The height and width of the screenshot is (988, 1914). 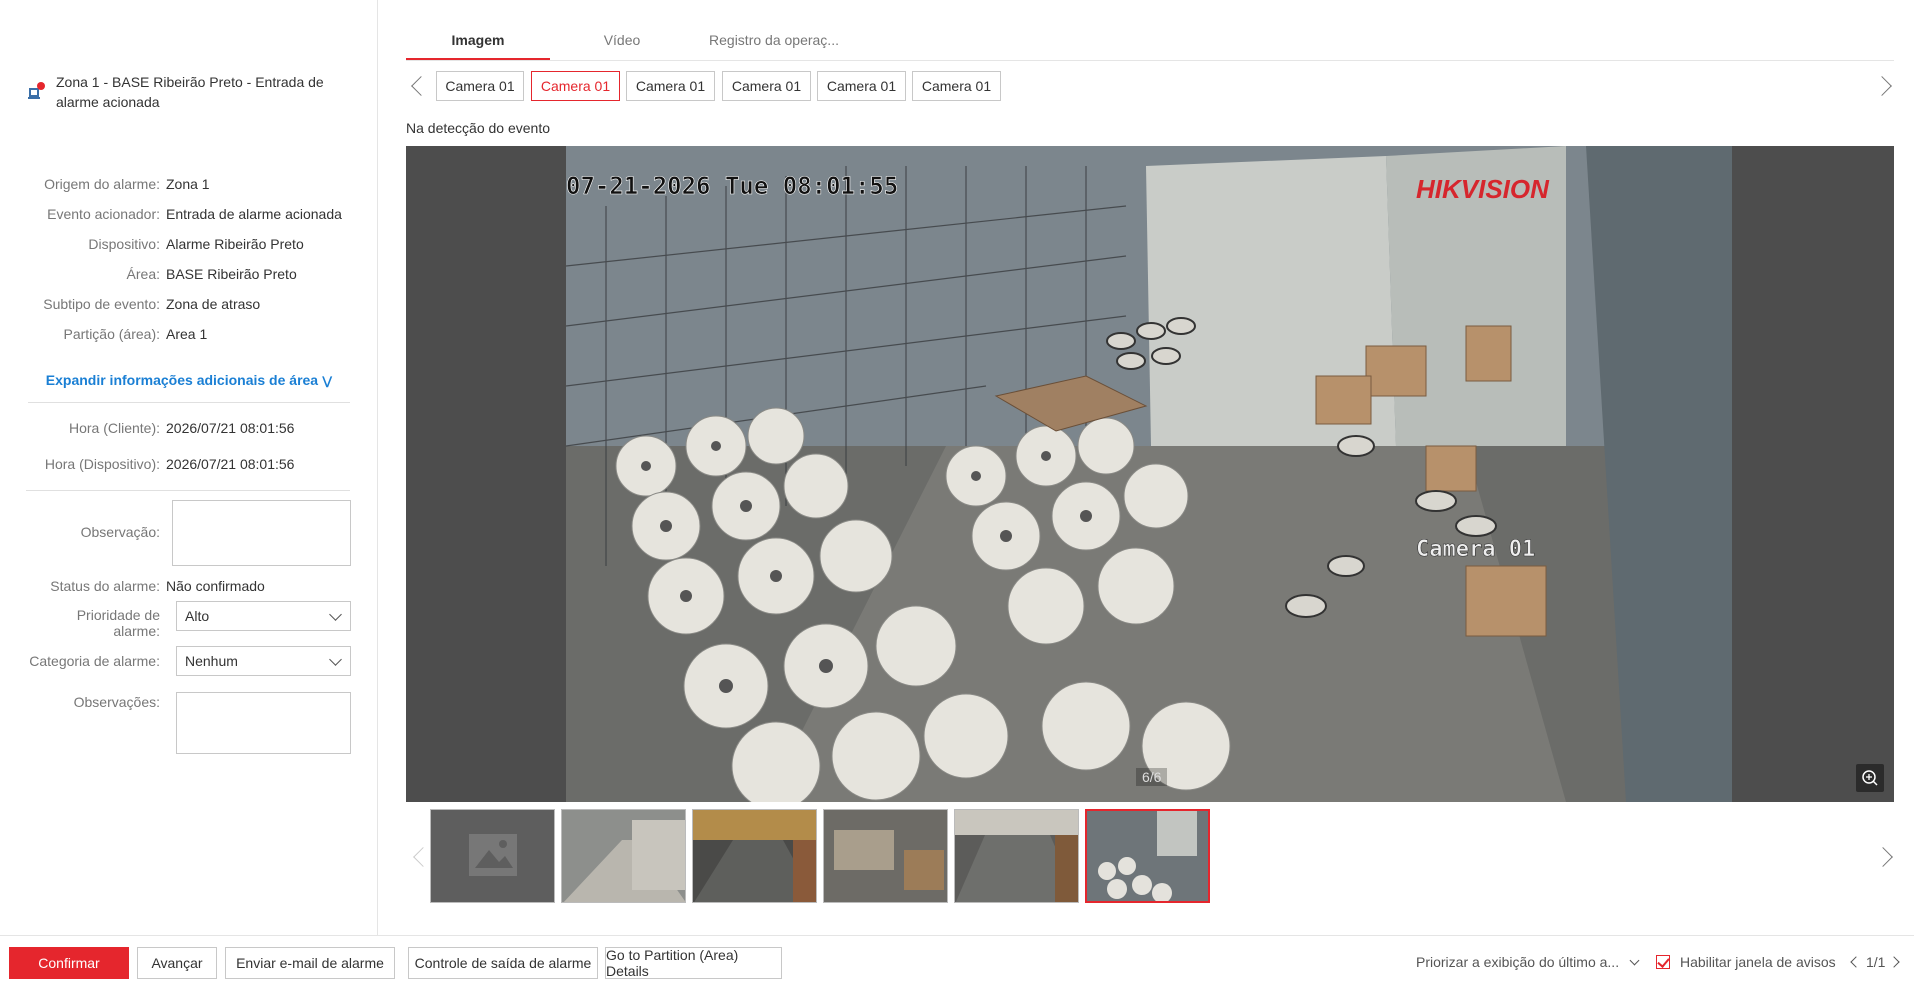 I want to click on detail-value: Alarme Ribeirão Preto, so click(x=235, y=244).